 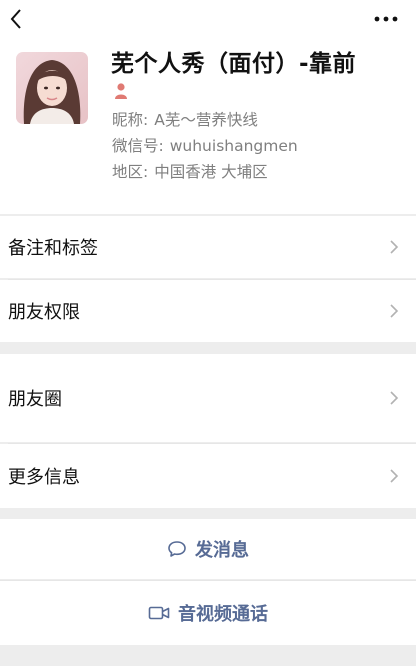 I want to click on friend-permissions-label: 朋友权限, so click(x=44, y=312).